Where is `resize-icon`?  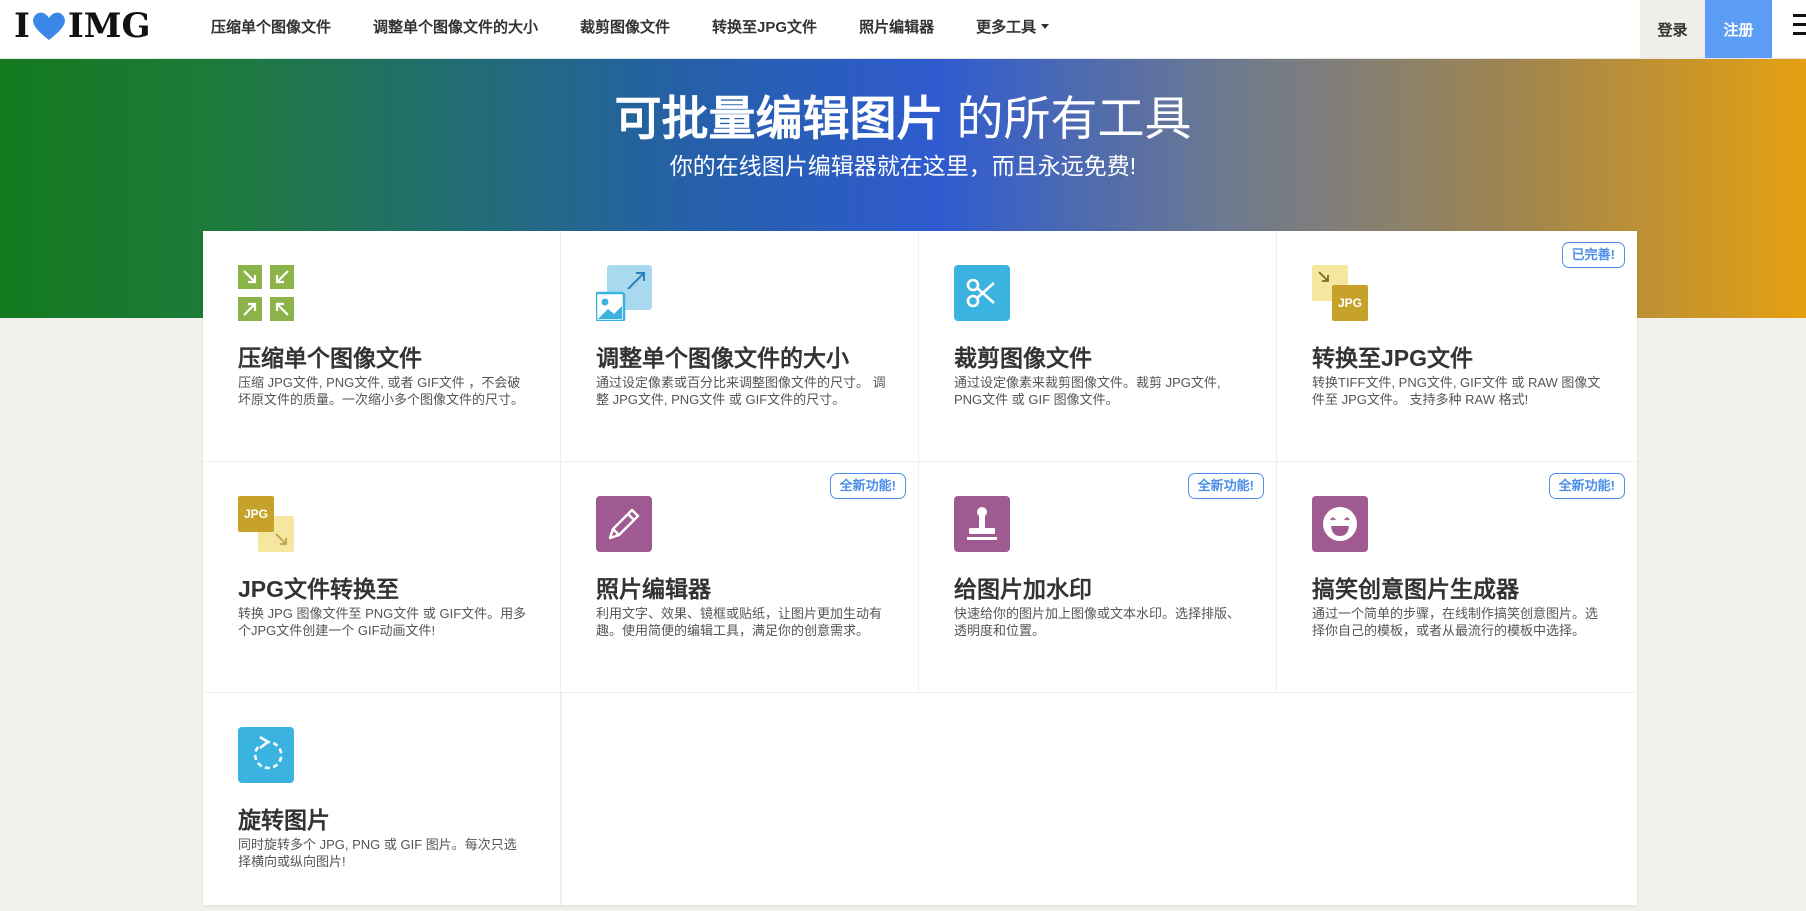
resize-icon is located at coordinates (624, 293).